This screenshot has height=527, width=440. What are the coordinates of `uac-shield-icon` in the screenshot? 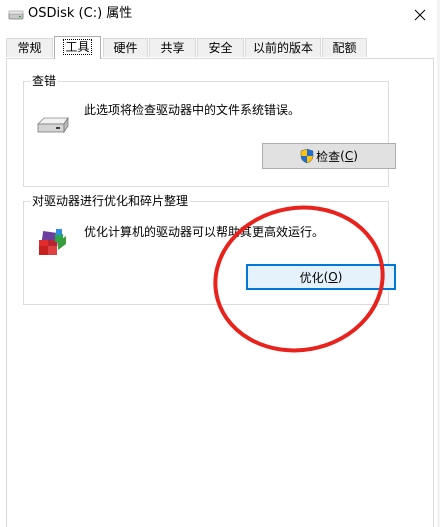 It's located at (307, 156).